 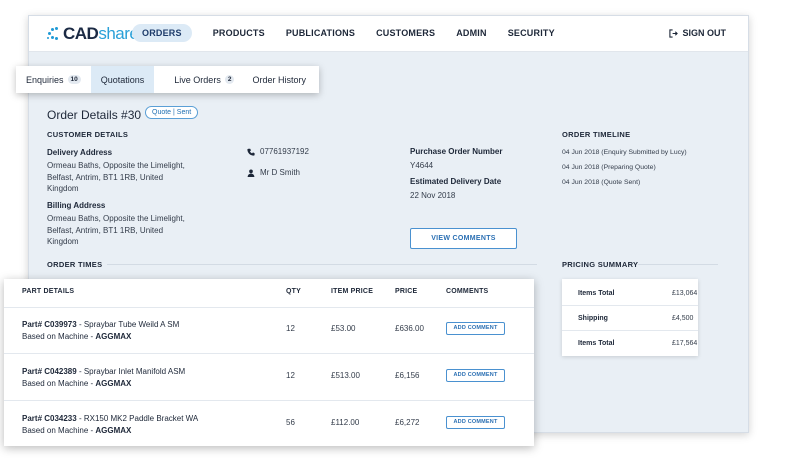 What do you see at coordinates (54, 34) in the screenshot?
I see `logo-dots-icon` at bounding box center [54, 34].